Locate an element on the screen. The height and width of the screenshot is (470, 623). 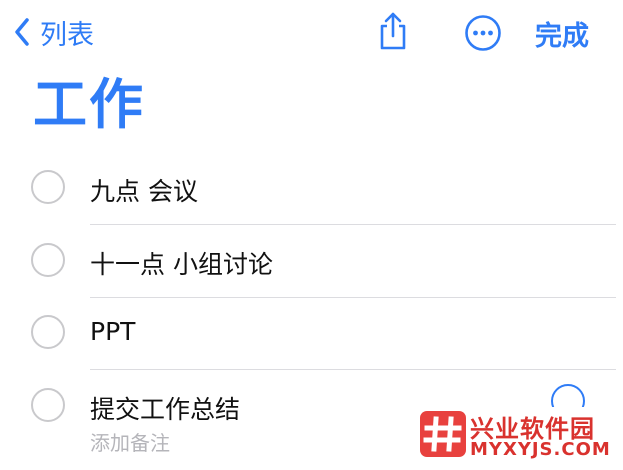
share-button is located at coordinates (393, 31).